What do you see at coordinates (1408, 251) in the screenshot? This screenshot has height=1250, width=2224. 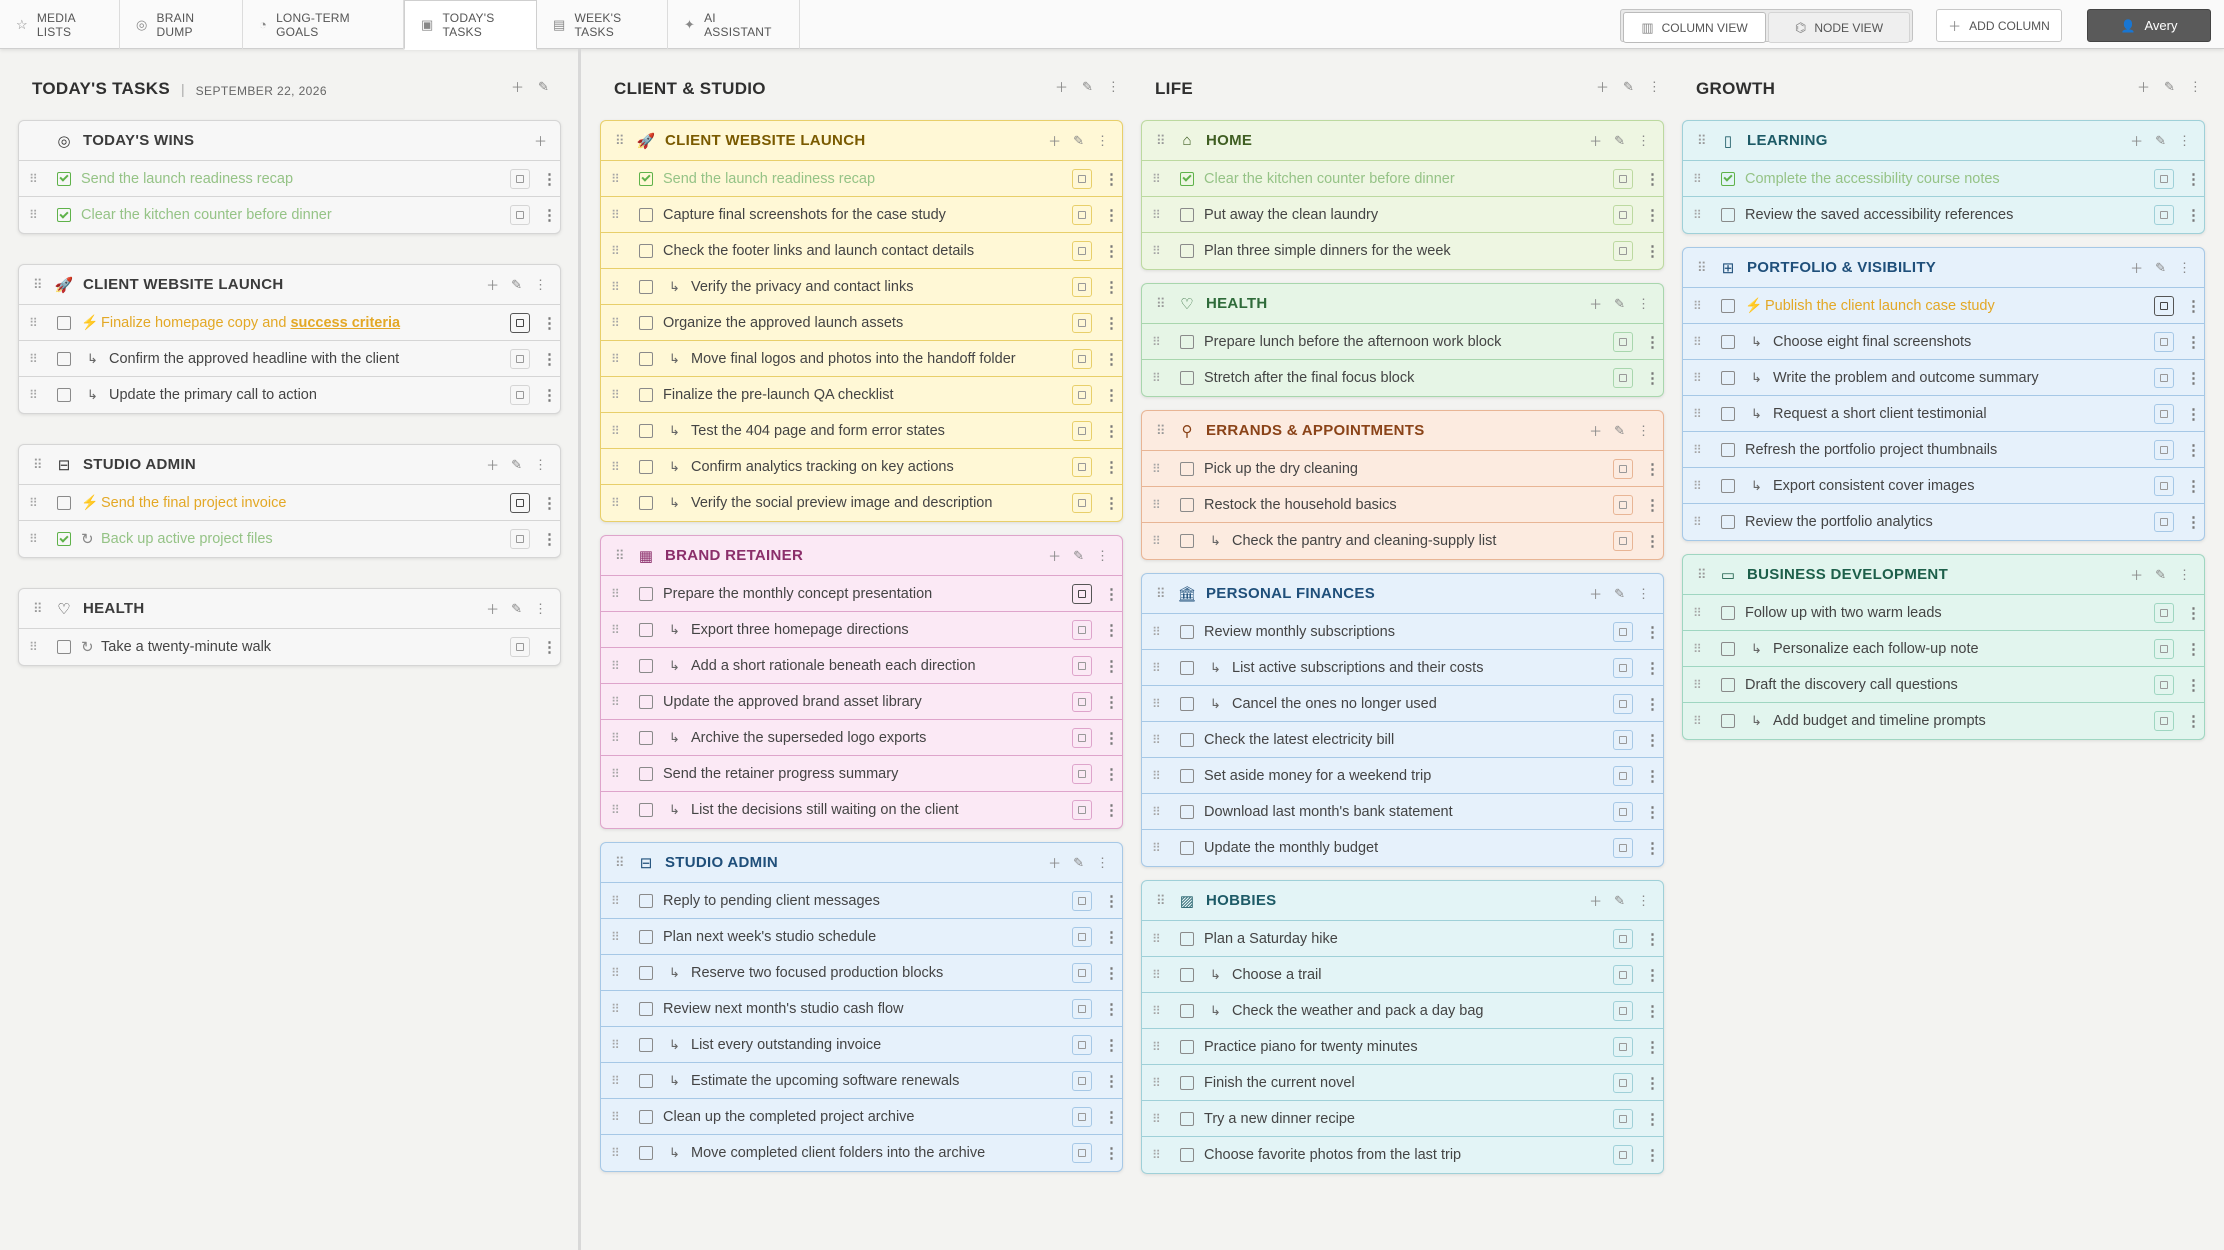 I see `task-text: Plan three simple dinners for the week` at bounding box center [1408, 251].